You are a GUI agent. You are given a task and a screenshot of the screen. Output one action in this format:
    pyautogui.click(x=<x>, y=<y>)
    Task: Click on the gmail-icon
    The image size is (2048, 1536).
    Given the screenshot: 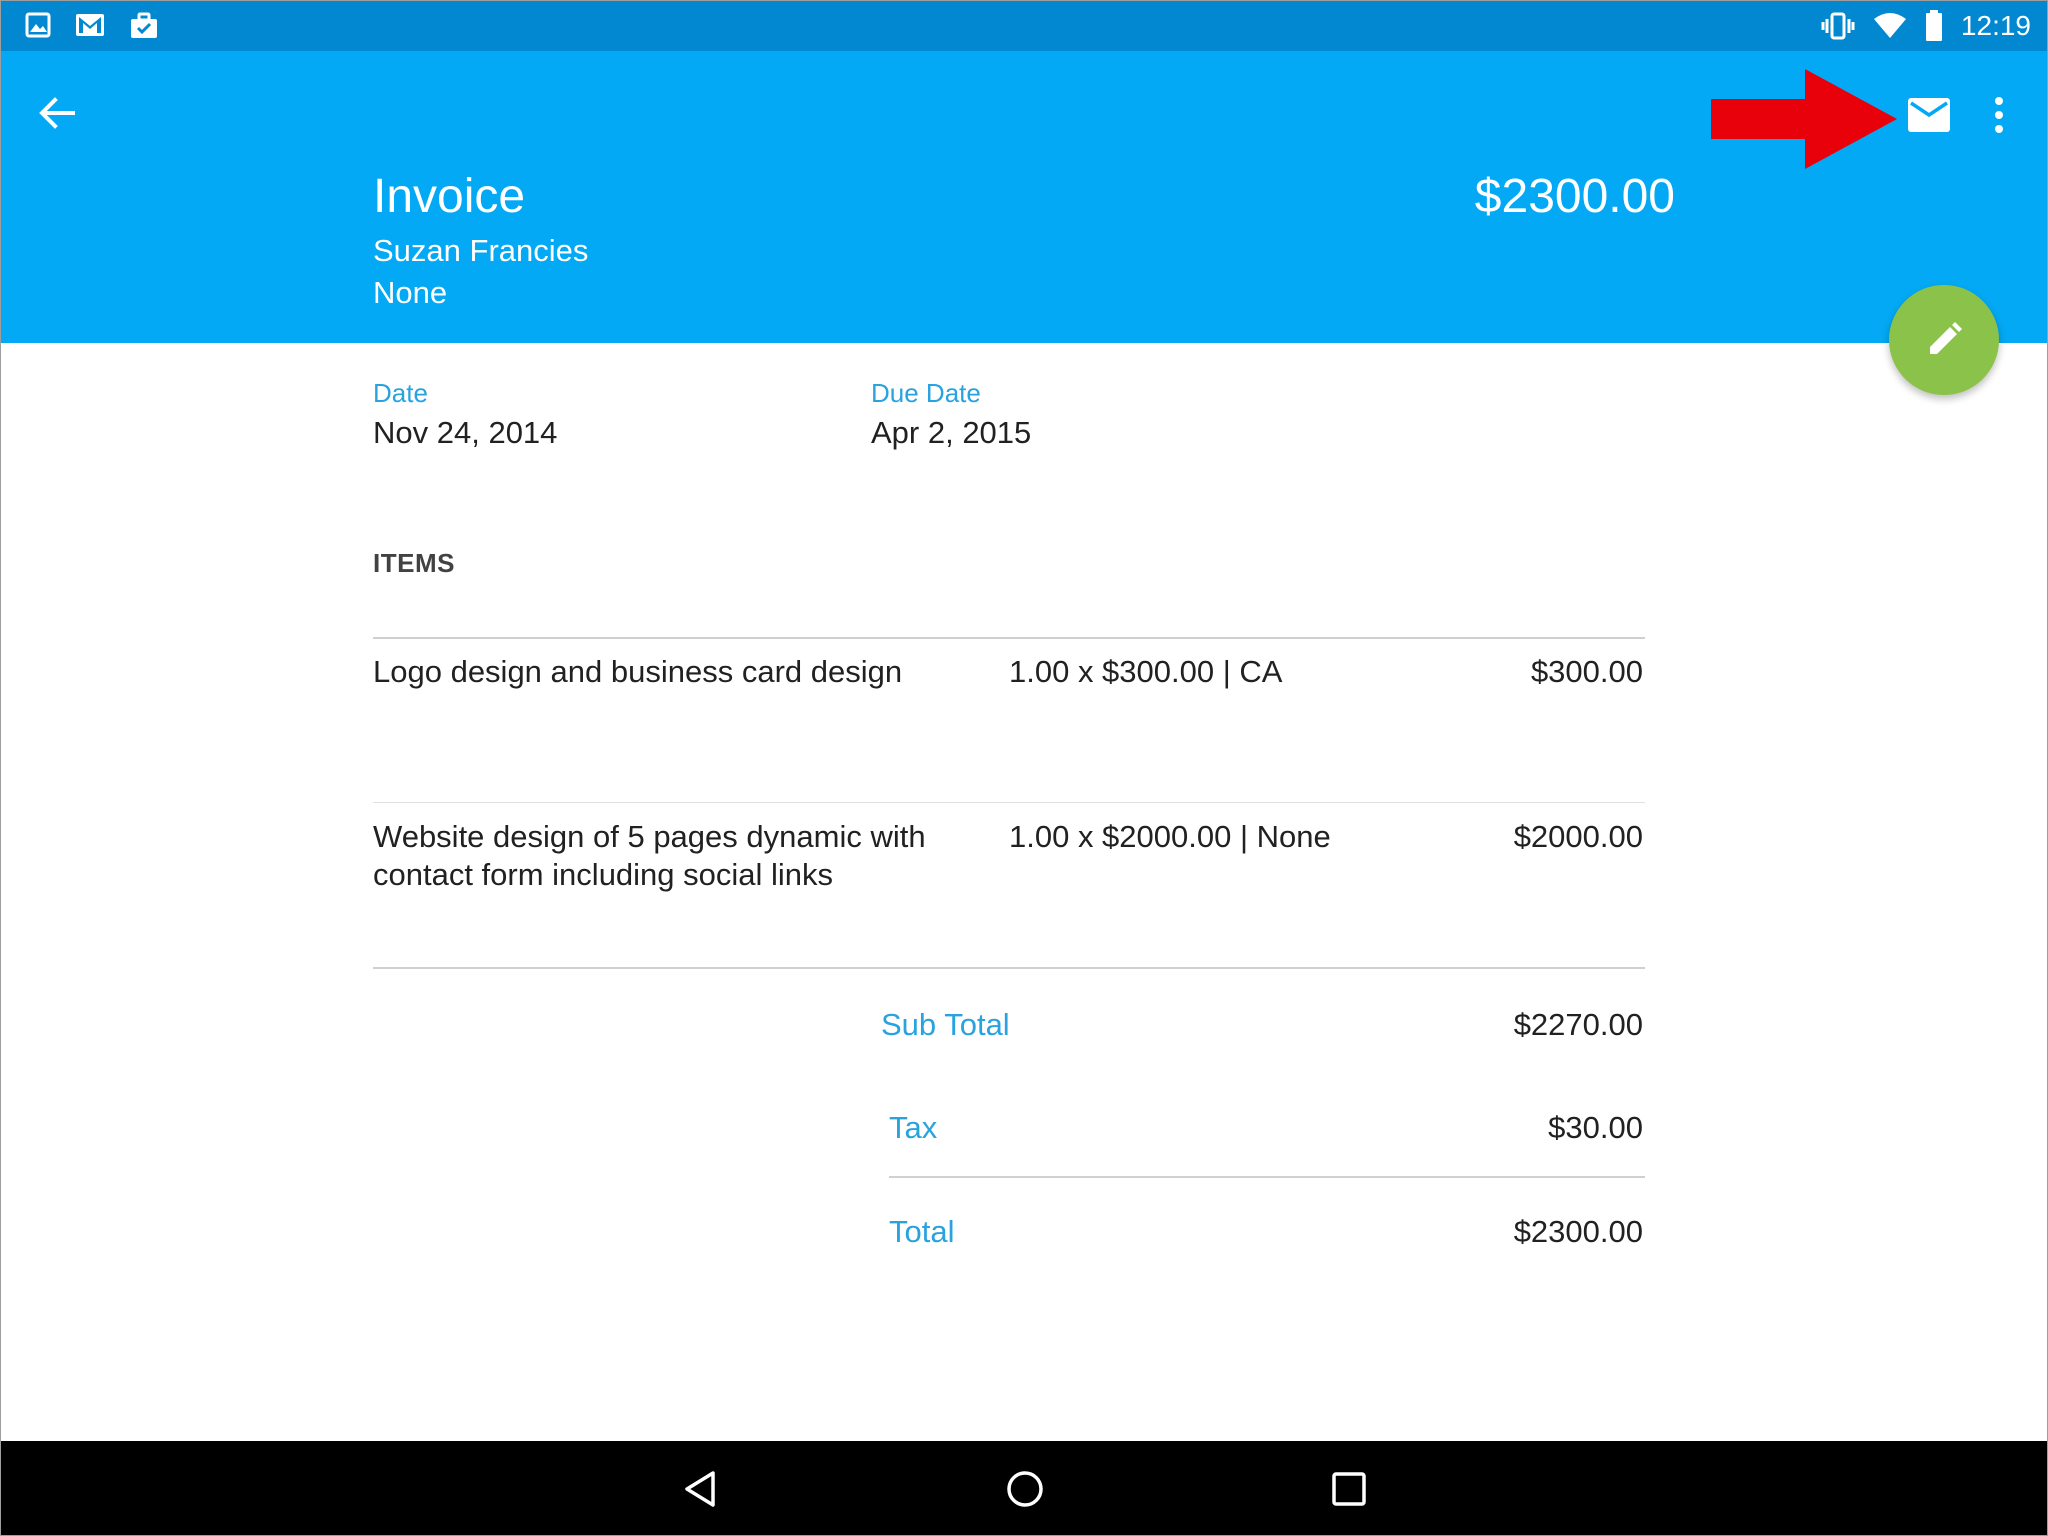 What is the action you would take?
    pyautogui.click(x=90, y=26)
    